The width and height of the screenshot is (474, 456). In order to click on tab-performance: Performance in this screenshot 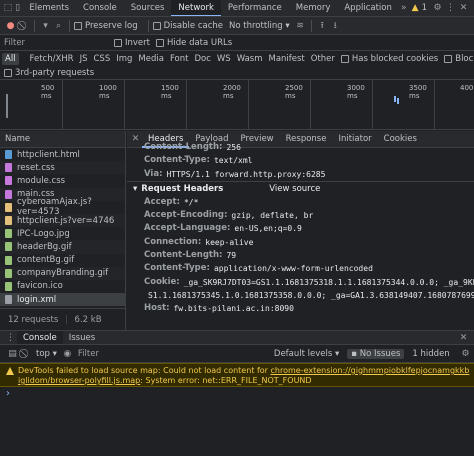, I will do `click(255, 8)`.